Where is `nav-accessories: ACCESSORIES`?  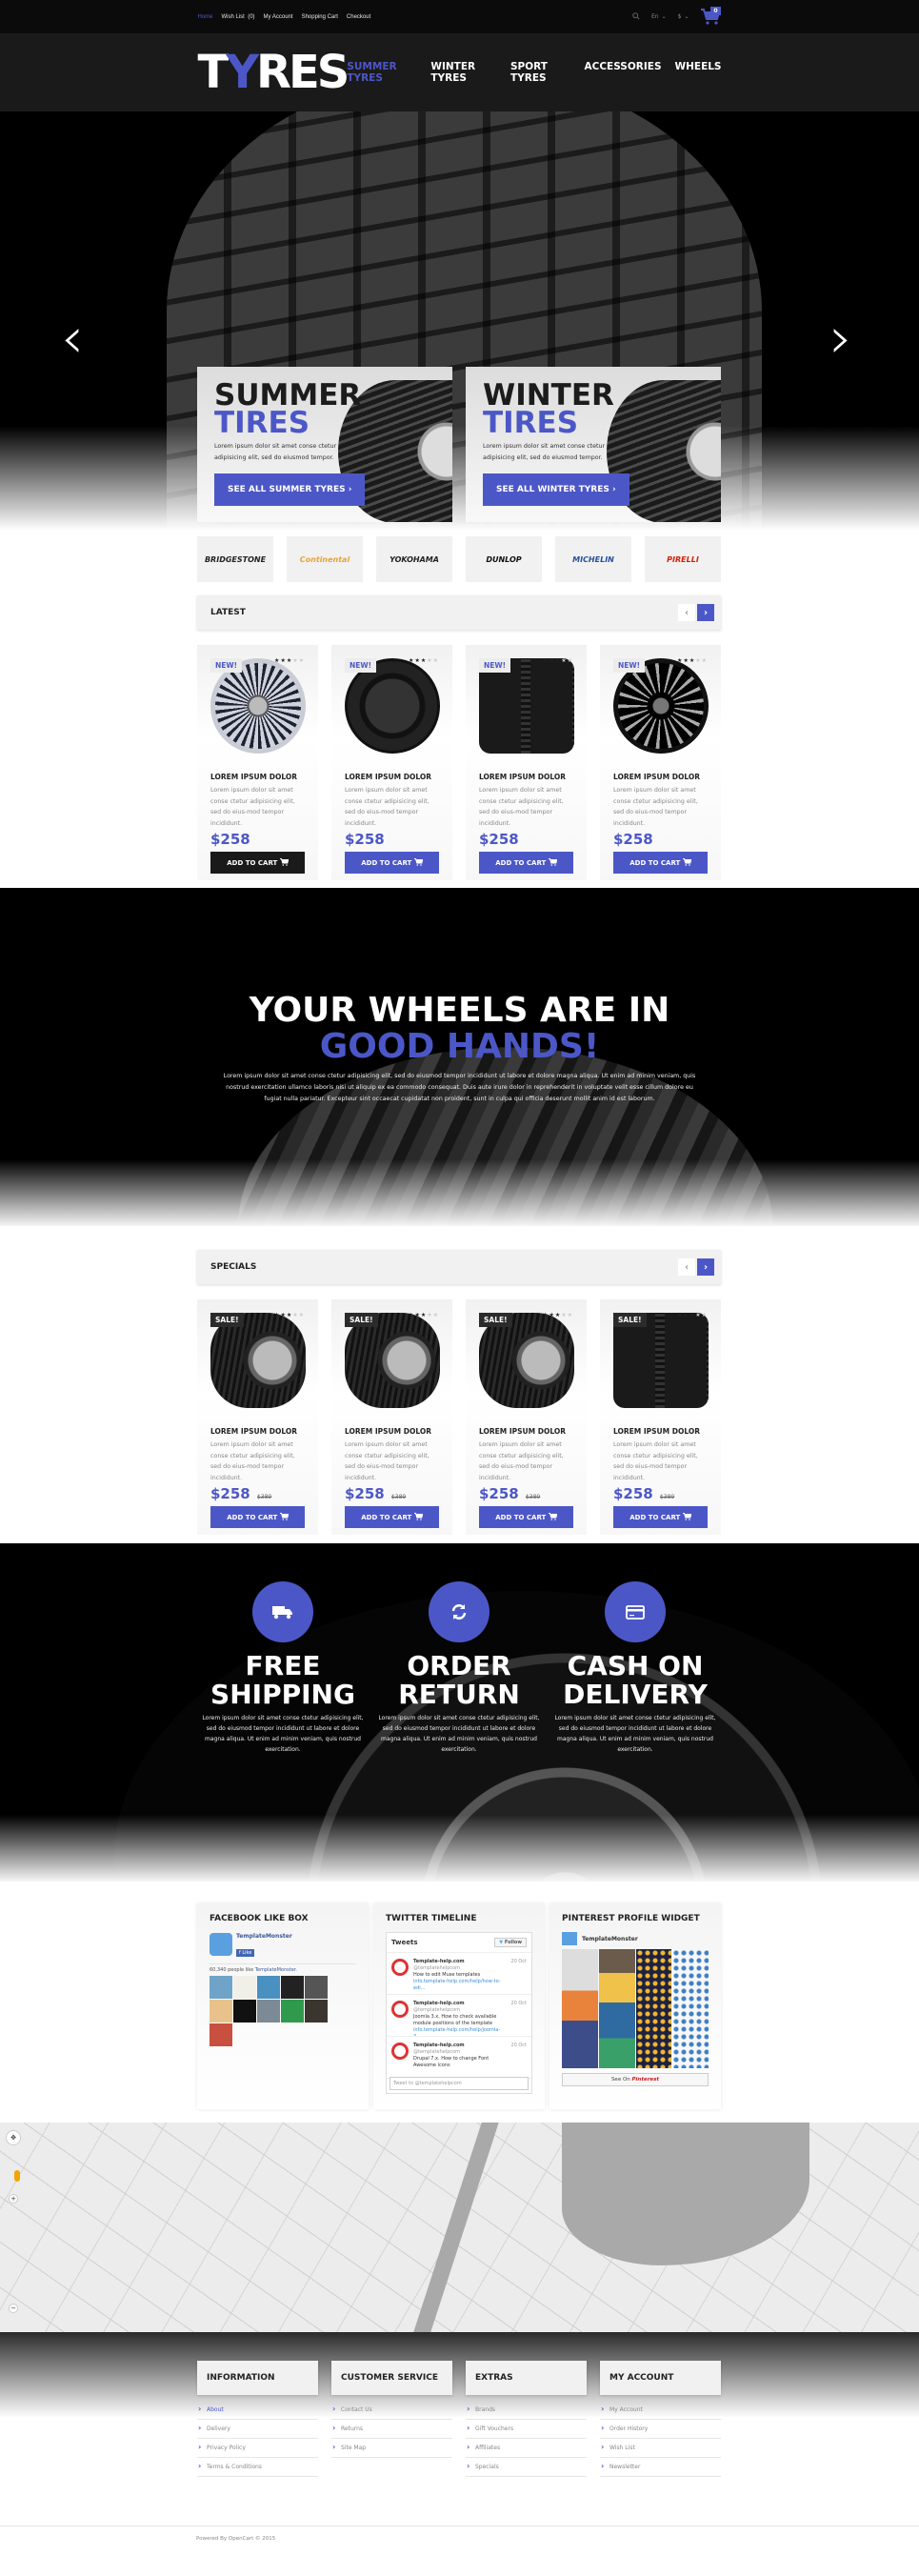 nav-accessories: ACCESSORIES is located at coordinates (623, 72).